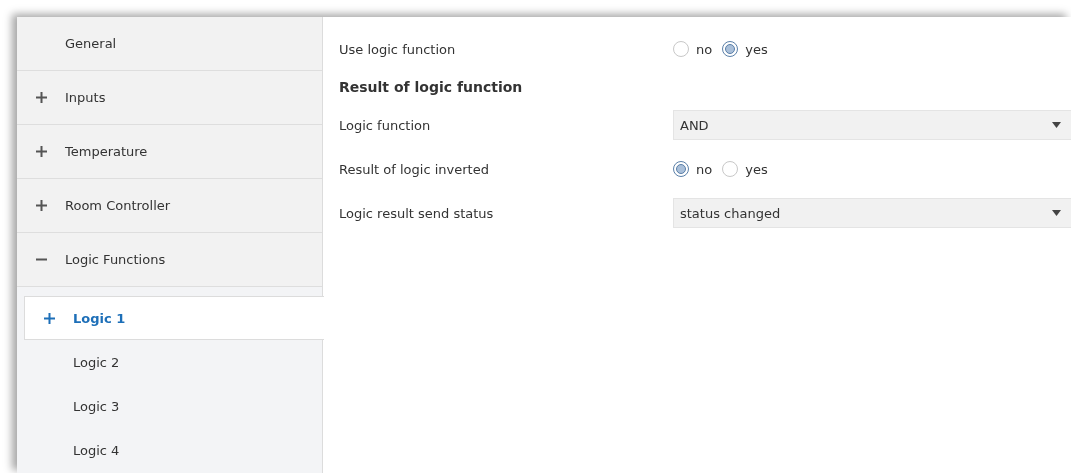  I want to click on sidebar-item: Logic Functions, so click(169, 260).